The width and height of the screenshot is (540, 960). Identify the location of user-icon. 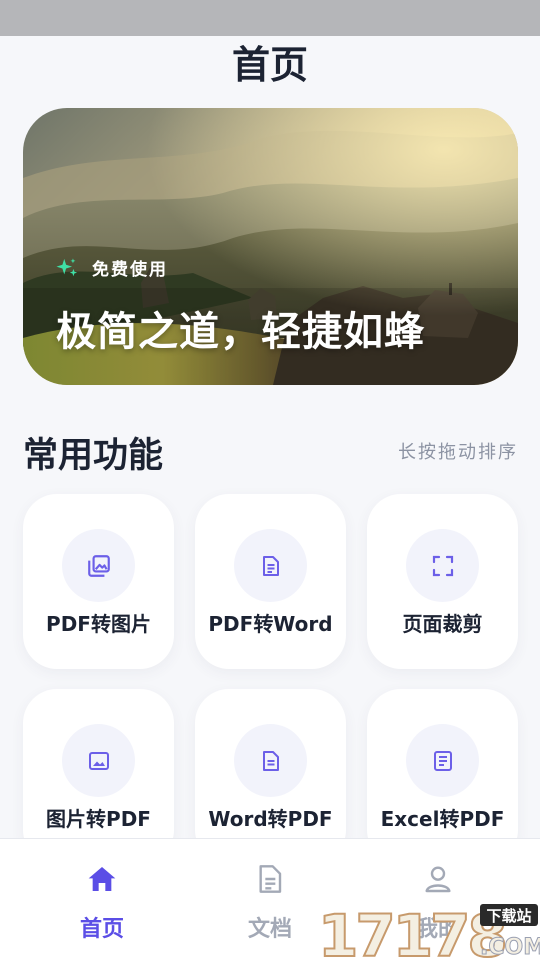
(438, 879).